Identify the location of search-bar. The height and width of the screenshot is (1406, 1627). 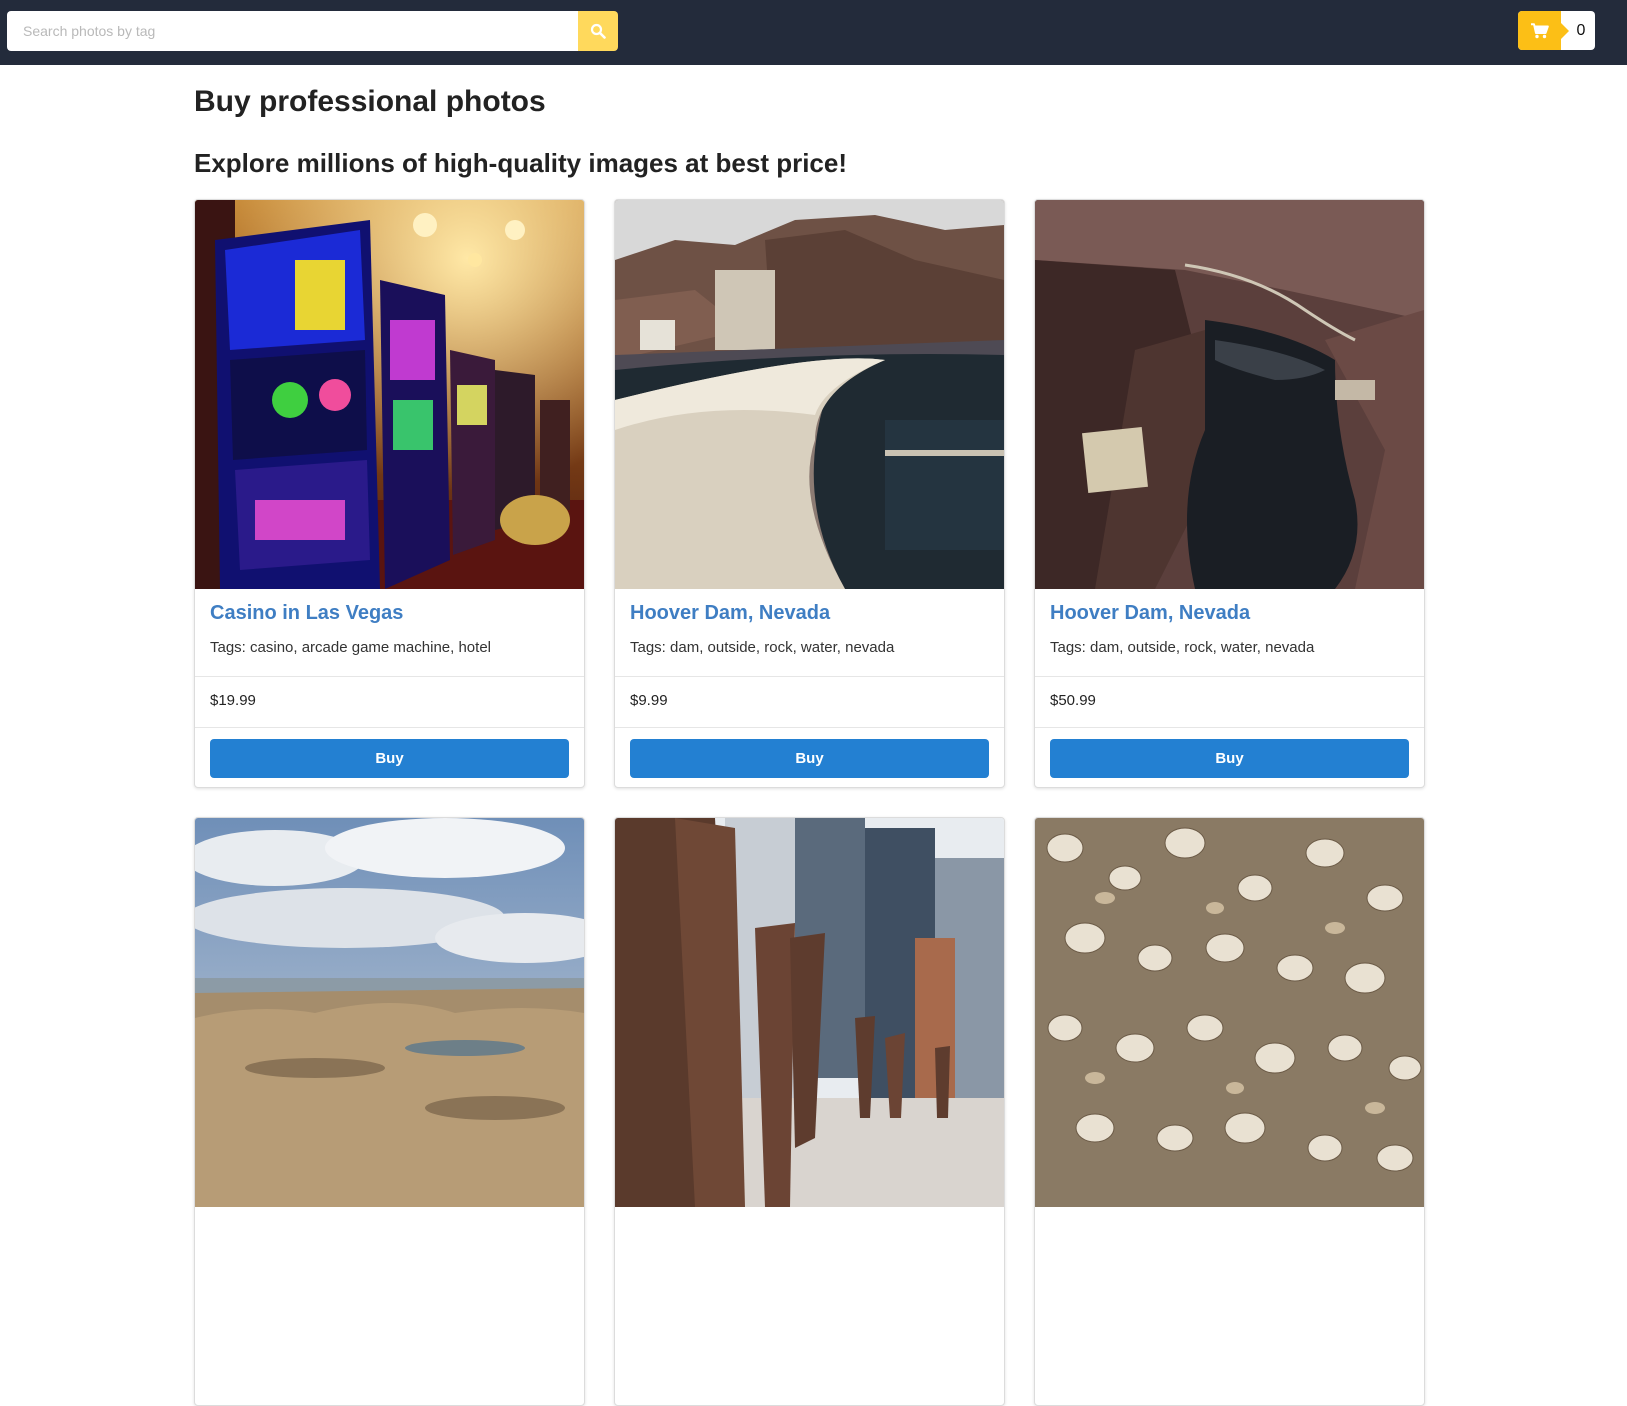
(312, 31).